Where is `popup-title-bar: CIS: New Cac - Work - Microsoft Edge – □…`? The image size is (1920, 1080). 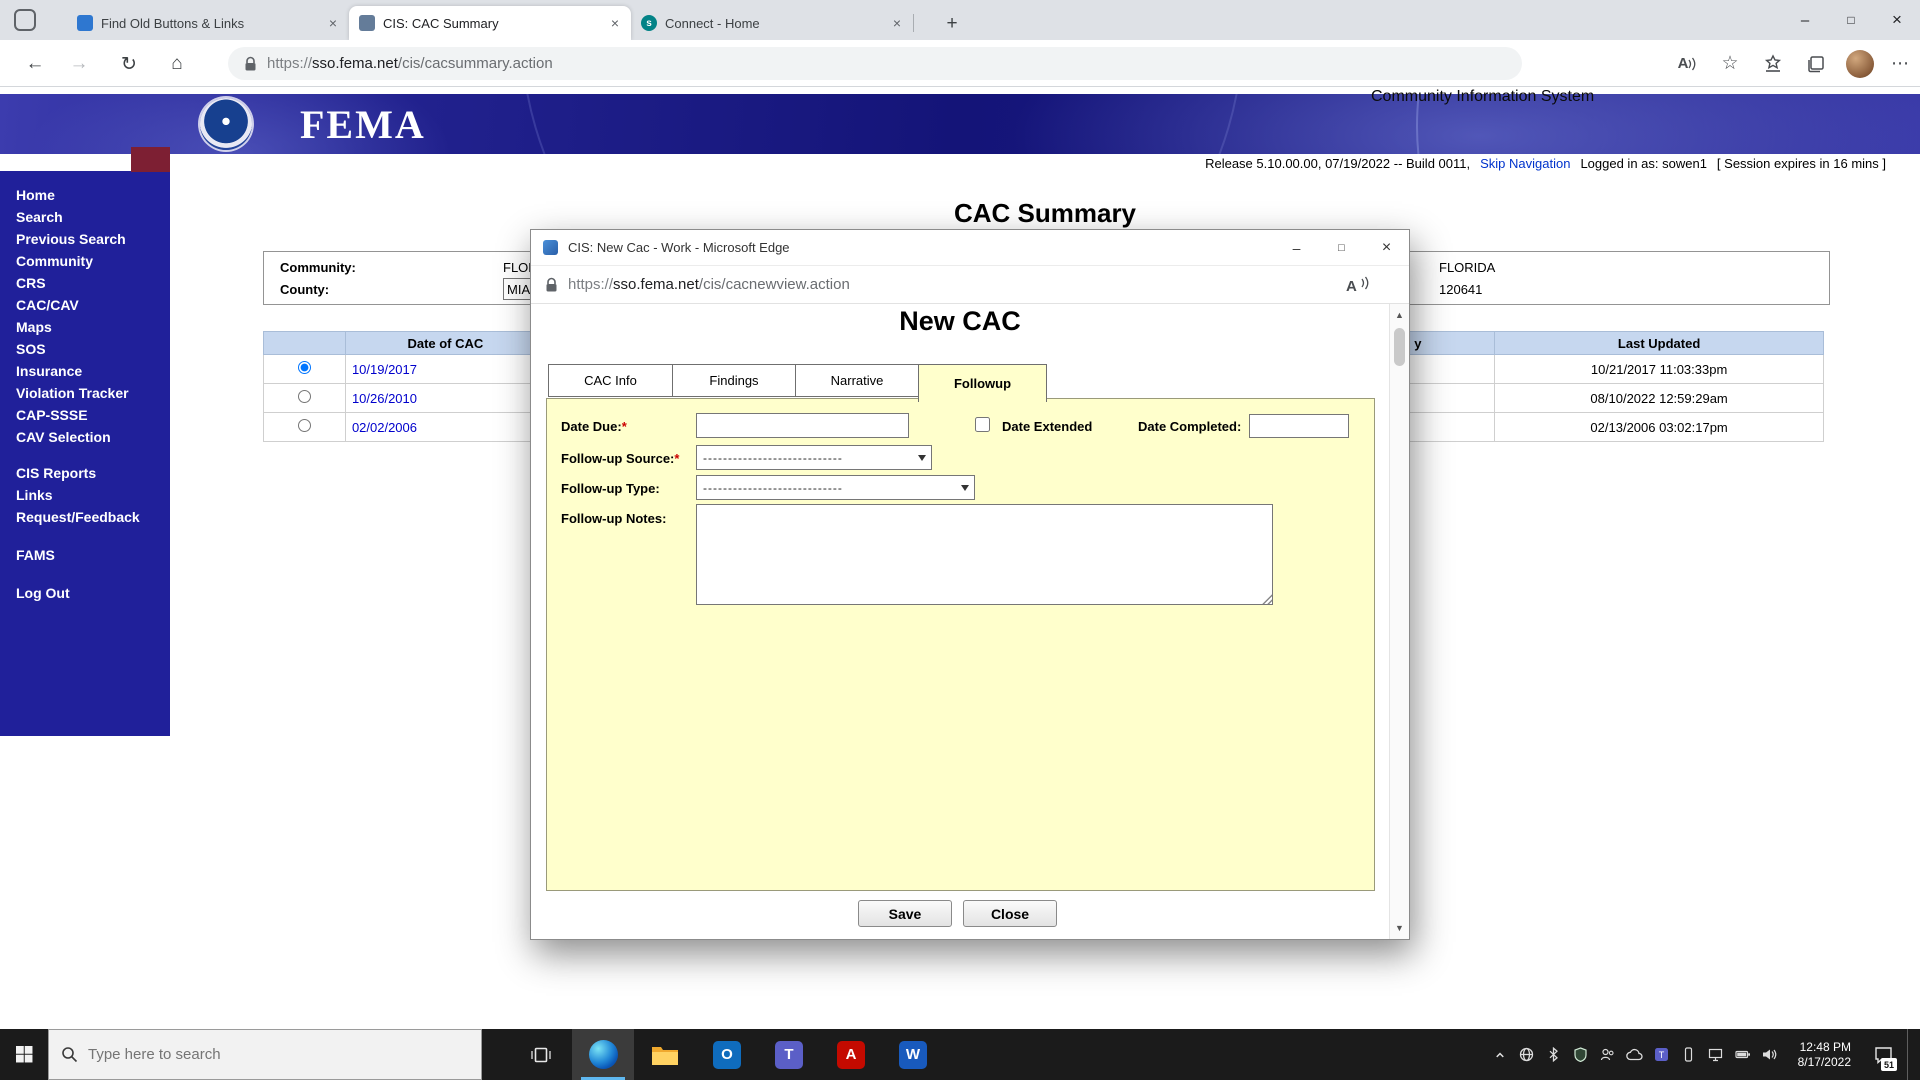 popup-title-bar: CIS: New Cac - Work - Microsoft Edge – □… is located at coordinates (970, 248).